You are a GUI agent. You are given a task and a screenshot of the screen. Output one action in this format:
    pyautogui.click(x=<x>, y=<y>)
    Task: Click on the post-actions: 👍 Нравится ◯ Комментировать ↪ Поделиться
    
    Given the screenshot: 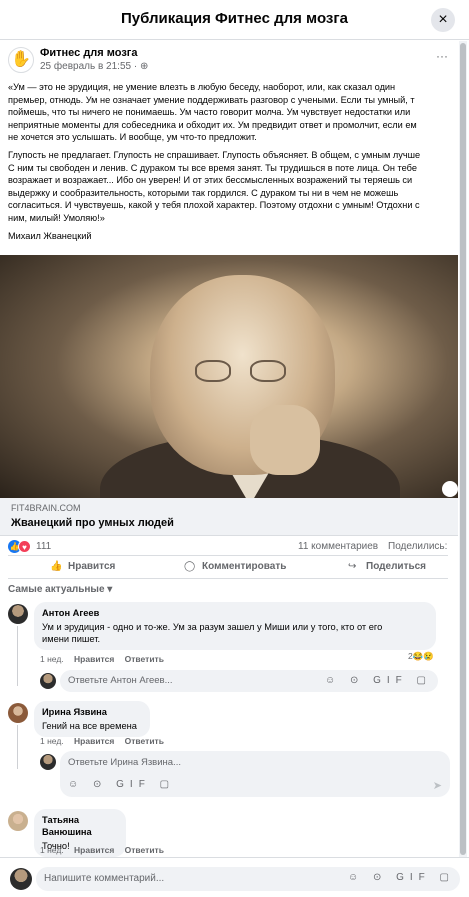 What is the action you would take?
    pyautogui.click(x=228, y=567)
    